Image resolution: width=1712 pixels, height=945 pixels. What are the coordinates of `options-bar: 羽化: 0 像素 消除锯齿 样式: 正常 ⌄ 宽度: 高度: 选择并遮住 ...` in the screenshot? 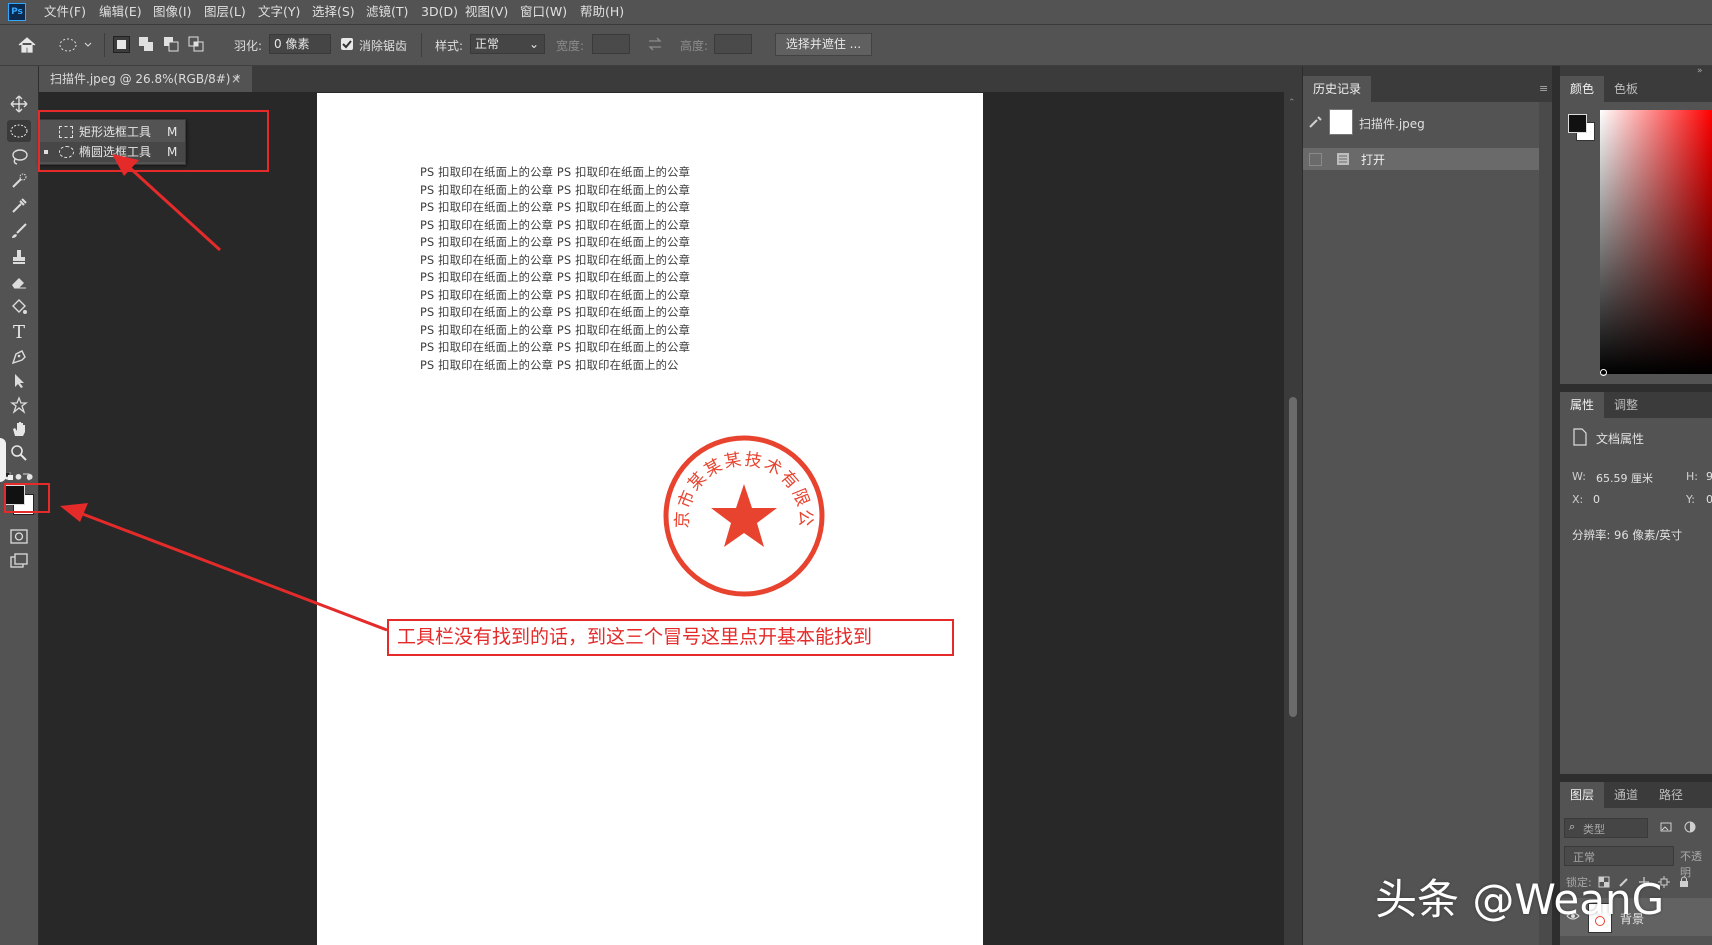 It's located at (856, 45).